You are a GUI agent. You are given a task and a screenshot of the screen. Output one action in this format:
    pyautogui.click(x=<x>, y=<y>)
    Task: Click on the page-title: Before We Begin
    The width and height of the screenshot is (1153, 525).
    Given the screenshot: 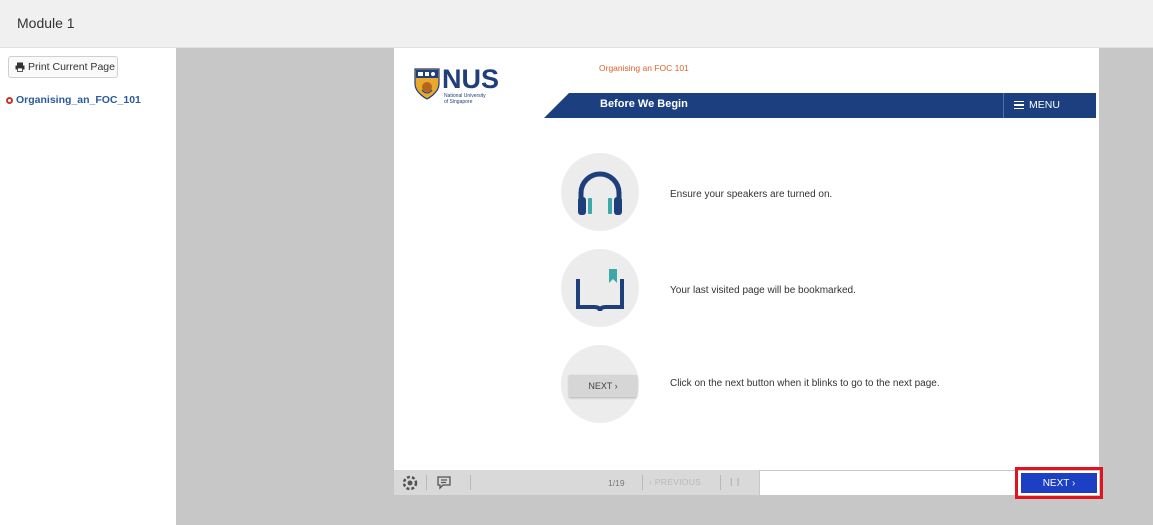 What is the action you would take?
    pyautogui.click(x=644, y=104)
    